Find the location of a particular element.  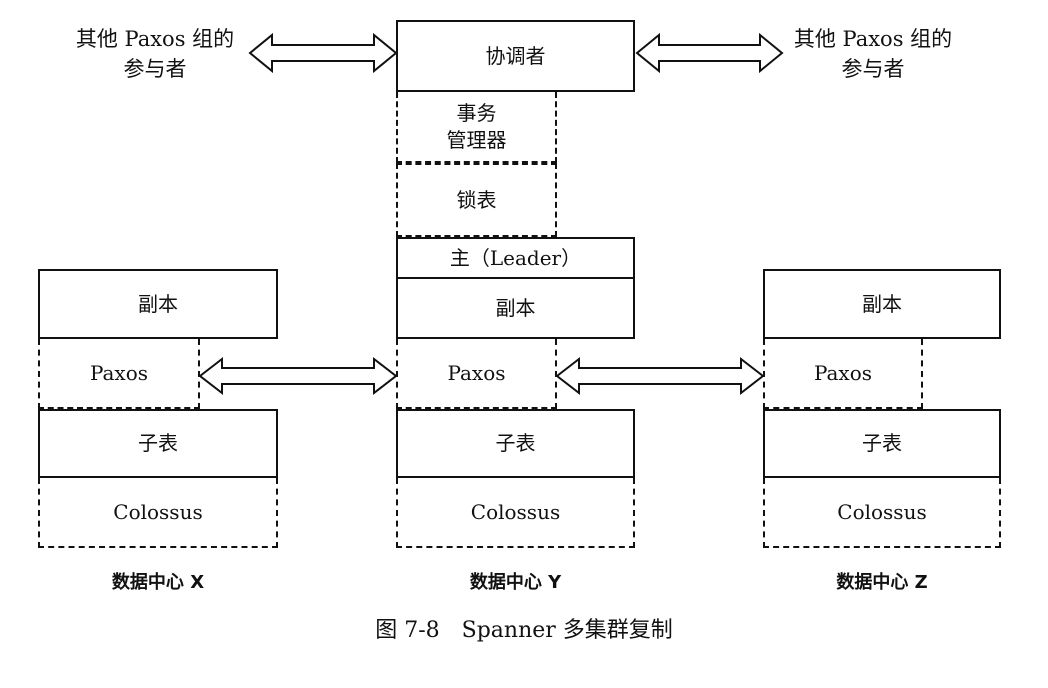

double-arrow-paxos-y-z is located at coordinates (660, 376).